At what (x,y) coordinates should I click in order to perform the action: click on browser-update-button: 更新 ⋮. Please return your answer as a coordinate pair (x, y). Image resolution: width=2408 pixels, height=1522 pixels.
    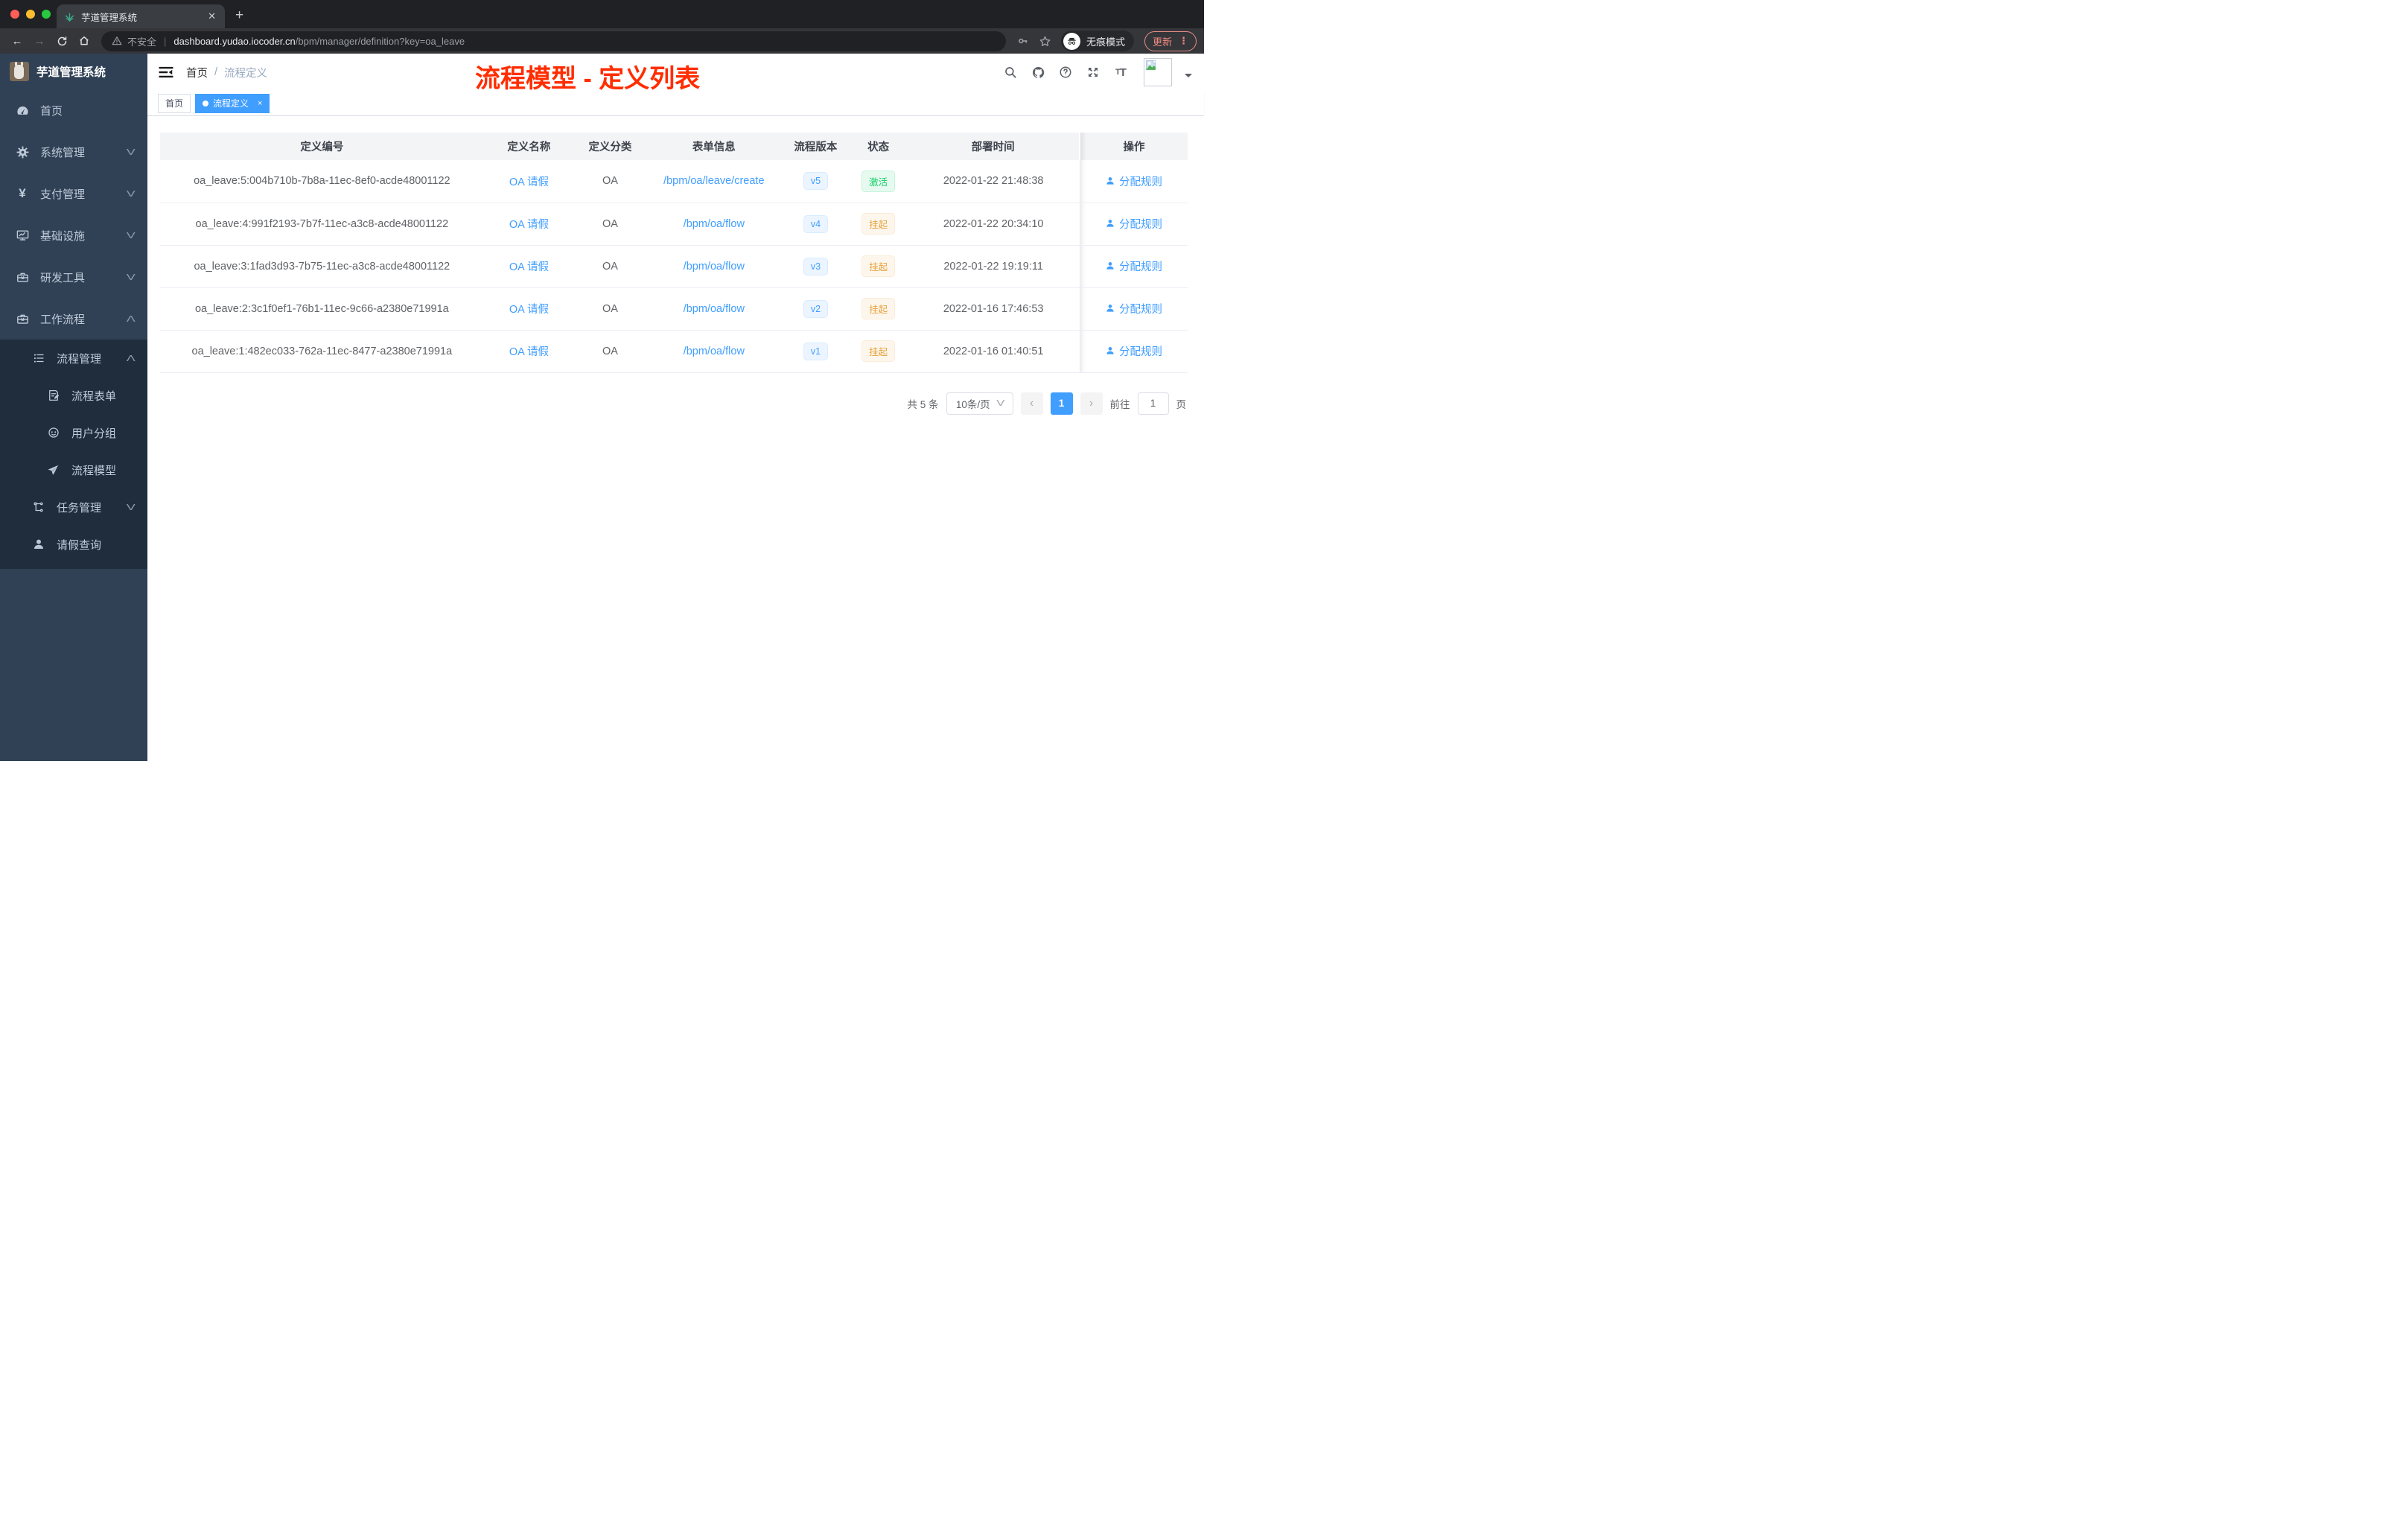
    Looking at the image, I should click on (1170, 41).